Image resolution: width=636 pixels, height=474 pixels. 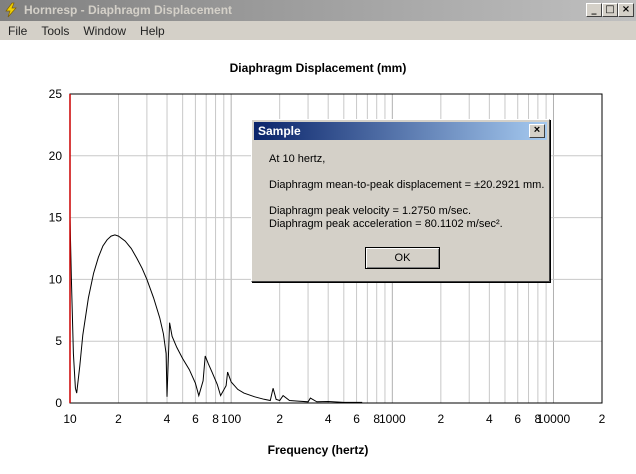 I want to click on ok-button: OK, so click(x=402, y=258).